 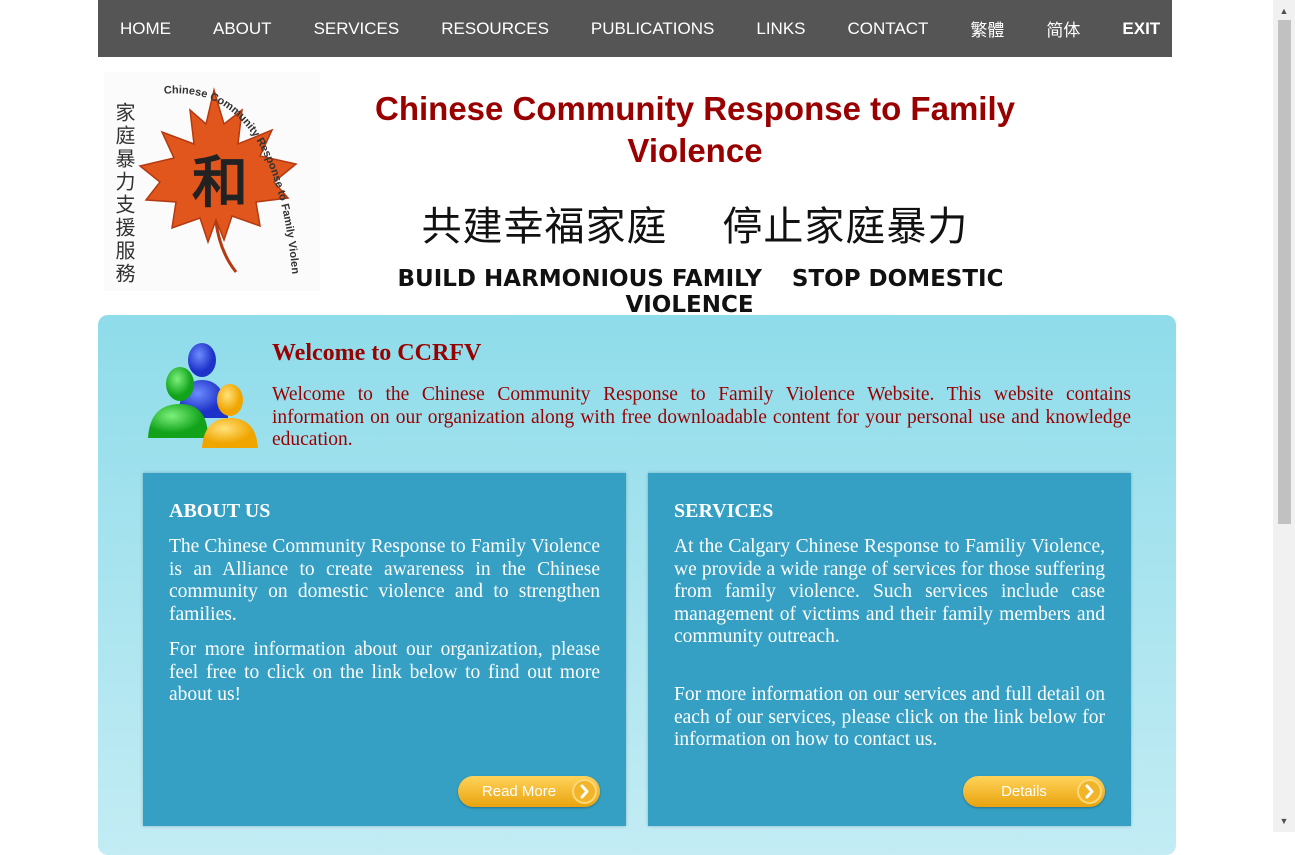 I want to click on details-button: Details, so click(x=1034, y=791).